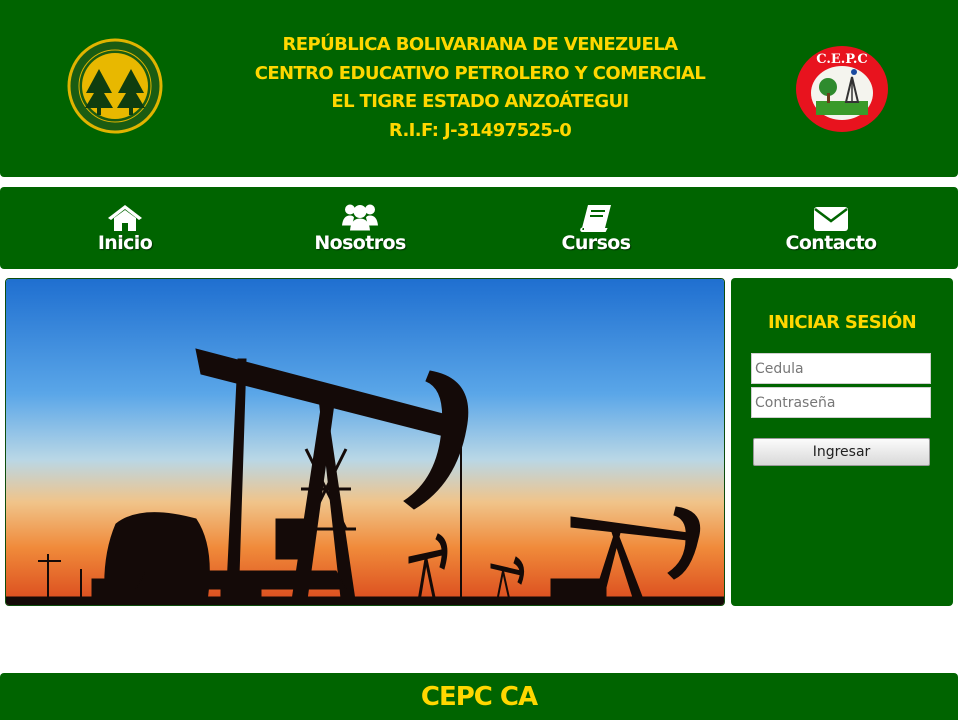  Describe the element at coordinates (595, 218) in the screenshot. I see `book-icon` at that location.